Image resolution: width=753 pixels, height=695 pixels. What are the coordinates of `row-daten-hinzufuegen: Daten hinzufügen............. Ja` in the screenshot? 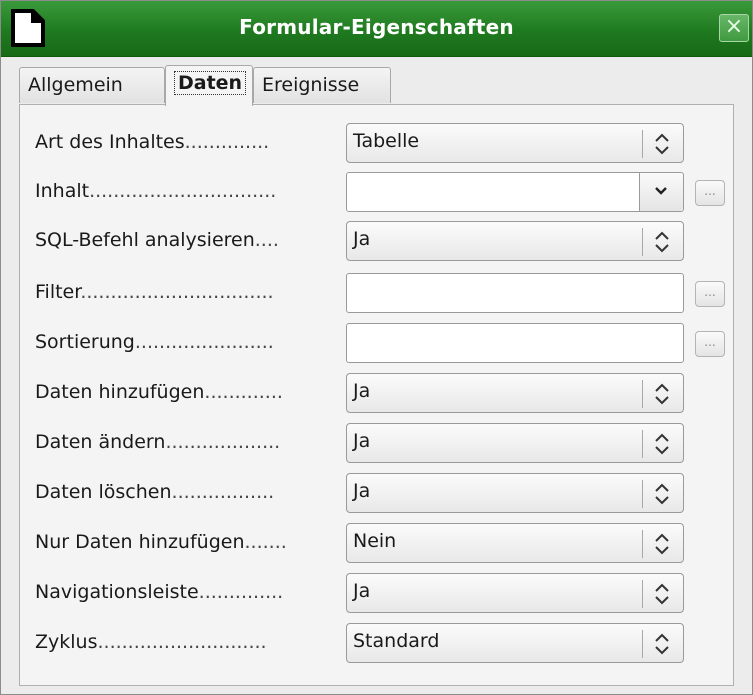 It's located at (377, 394).